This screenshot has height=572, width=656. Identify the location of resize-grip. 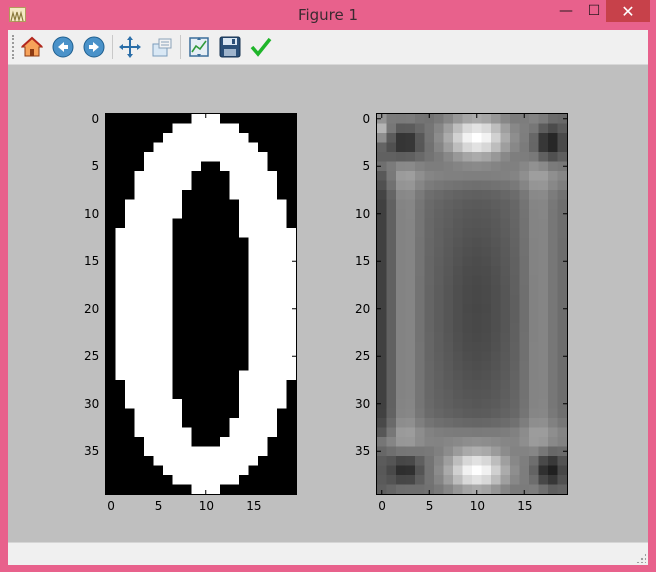
(641, 558).